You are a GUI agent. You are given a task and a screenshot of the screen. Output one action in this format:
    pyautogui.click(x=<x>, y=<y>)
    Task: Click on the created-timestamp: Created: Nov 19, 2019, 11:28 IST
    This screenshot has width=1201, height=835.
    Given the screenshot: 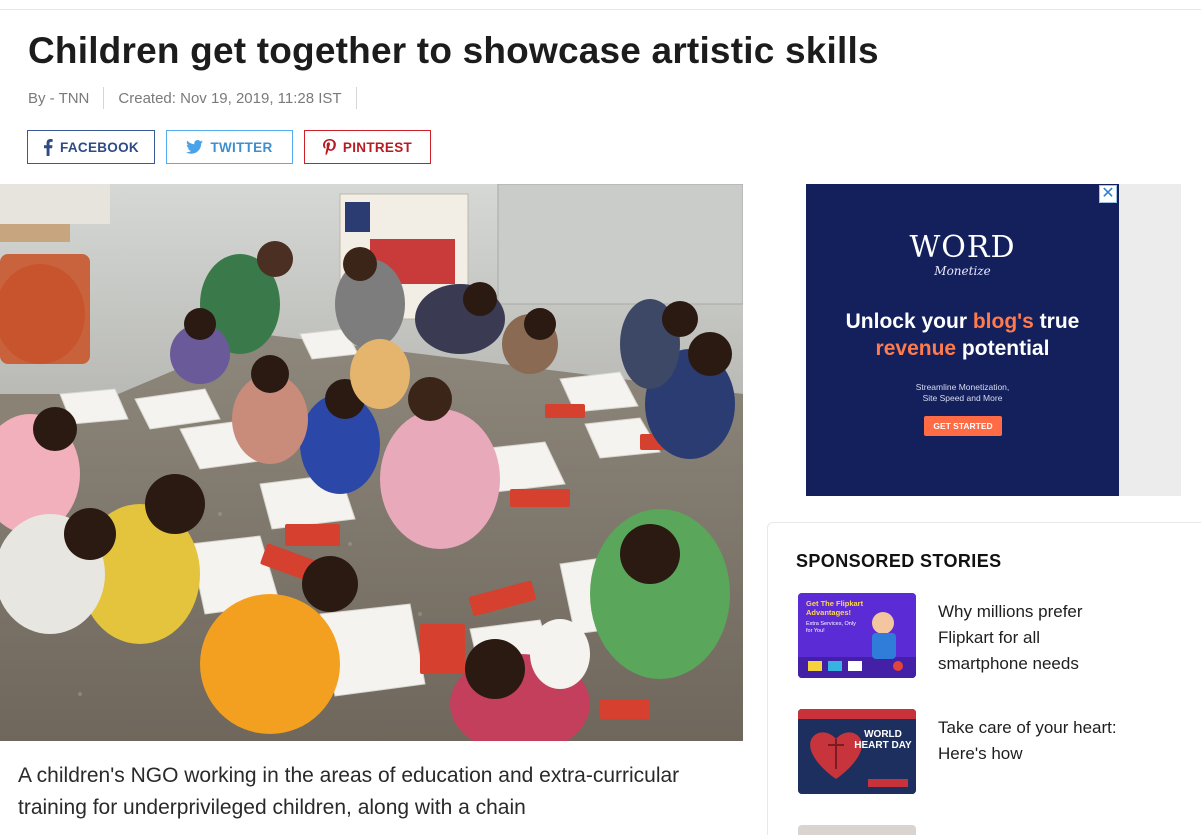 What is the action you would take?
    pyautogui.click(x=230, y=98)
    